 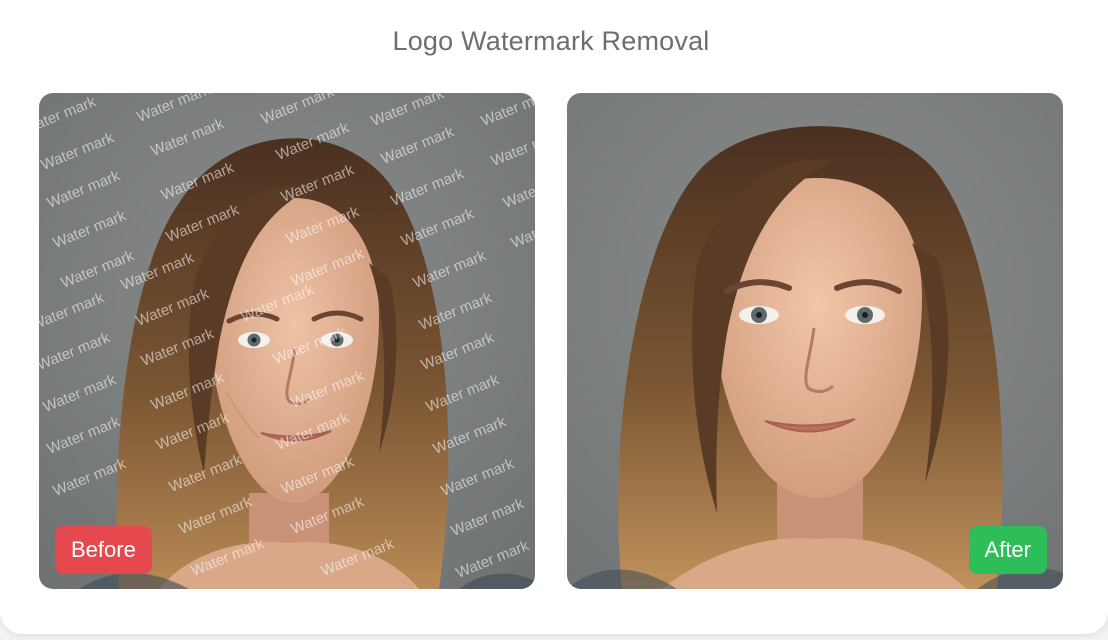 I want to click on after-badge: After, so click(x=1007, y=550).